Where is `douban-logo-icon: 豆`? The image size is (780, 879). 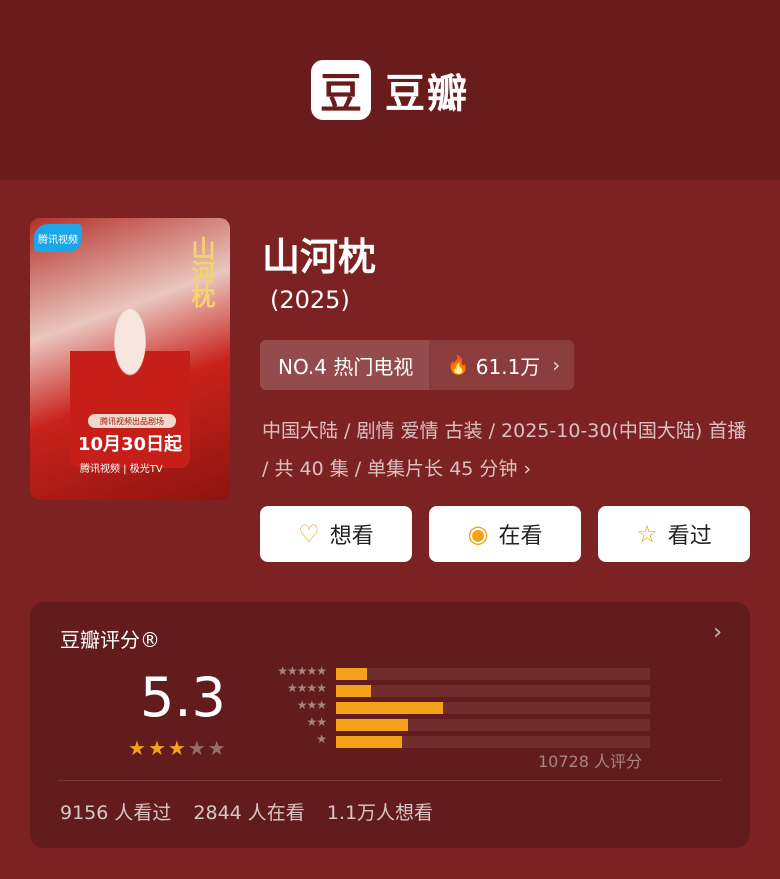 douban-logo-icon: 豆 is located at coordinates (341, 90).